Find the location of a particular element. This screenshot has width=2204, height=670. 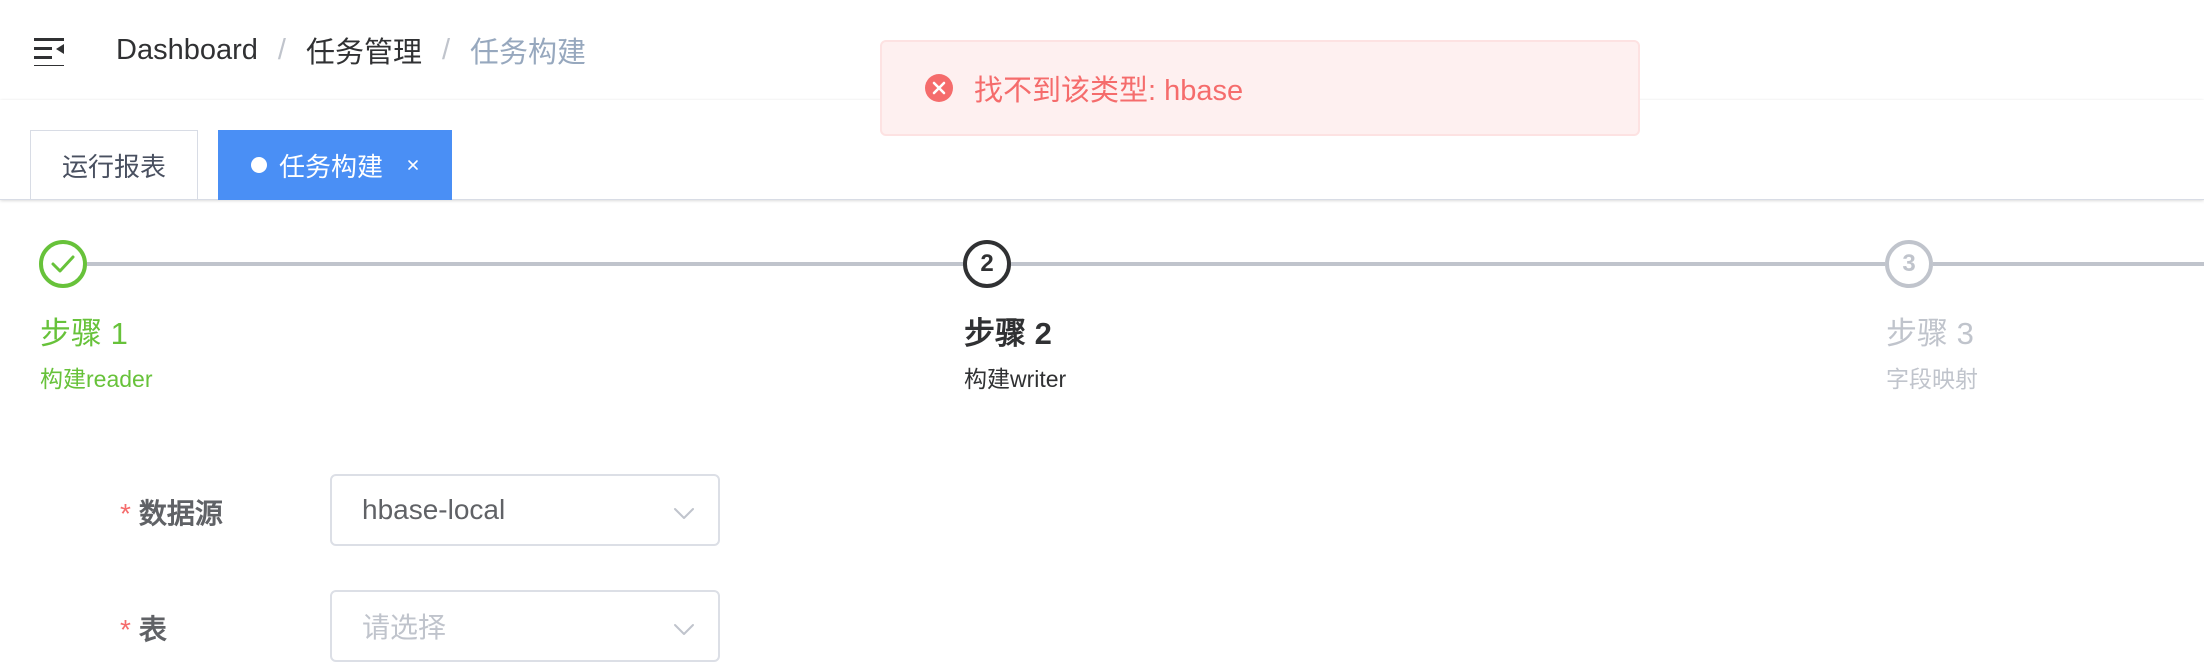

close-icon is located at coordinates (413, 165).